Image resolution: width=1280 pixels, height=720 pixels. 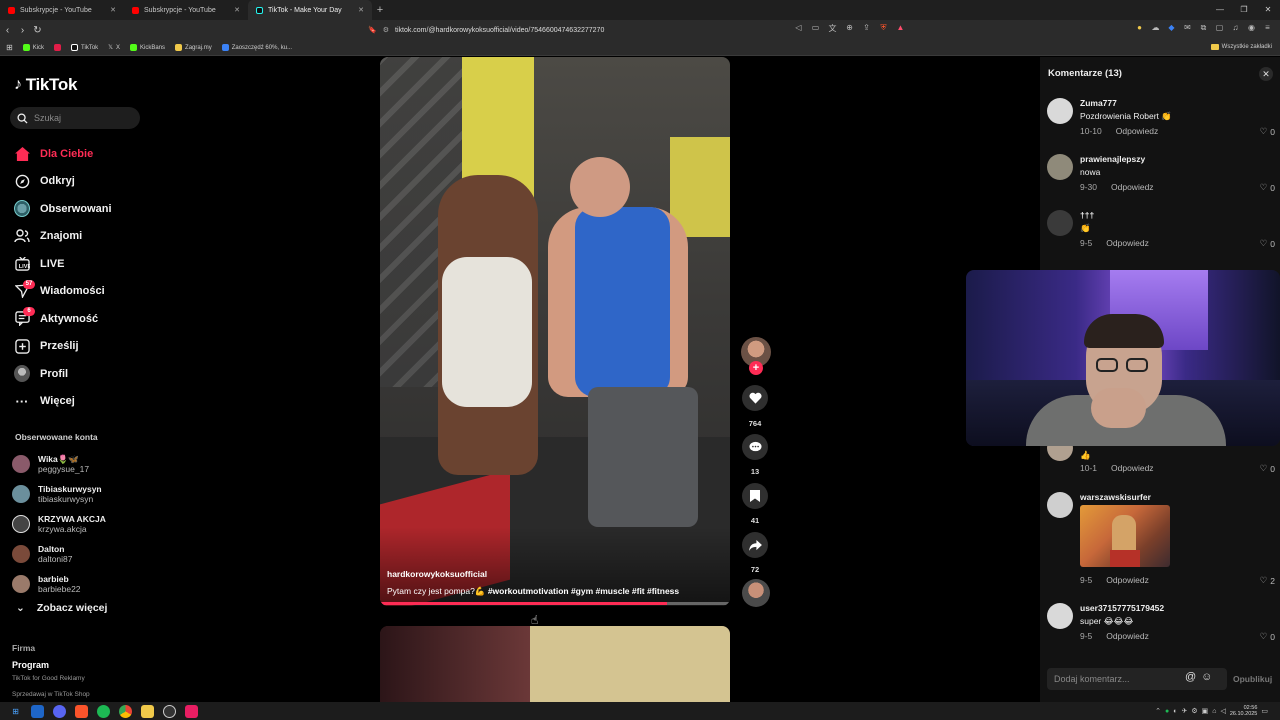 I want to click on nav-profile: Profil, so click(x=87, y=374).